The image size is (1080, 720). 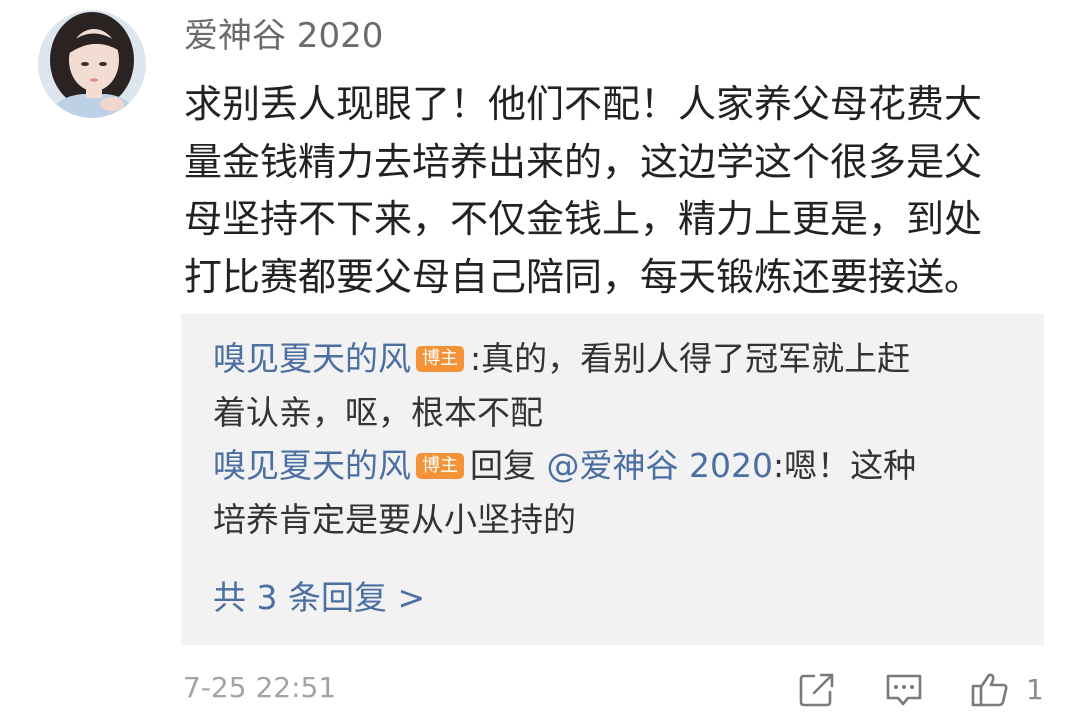 What do you see at coordinates (260, 687) in the screenshot?
I see `comment-timestamp: 7-25 22:51` at bounding box center [260, 687].